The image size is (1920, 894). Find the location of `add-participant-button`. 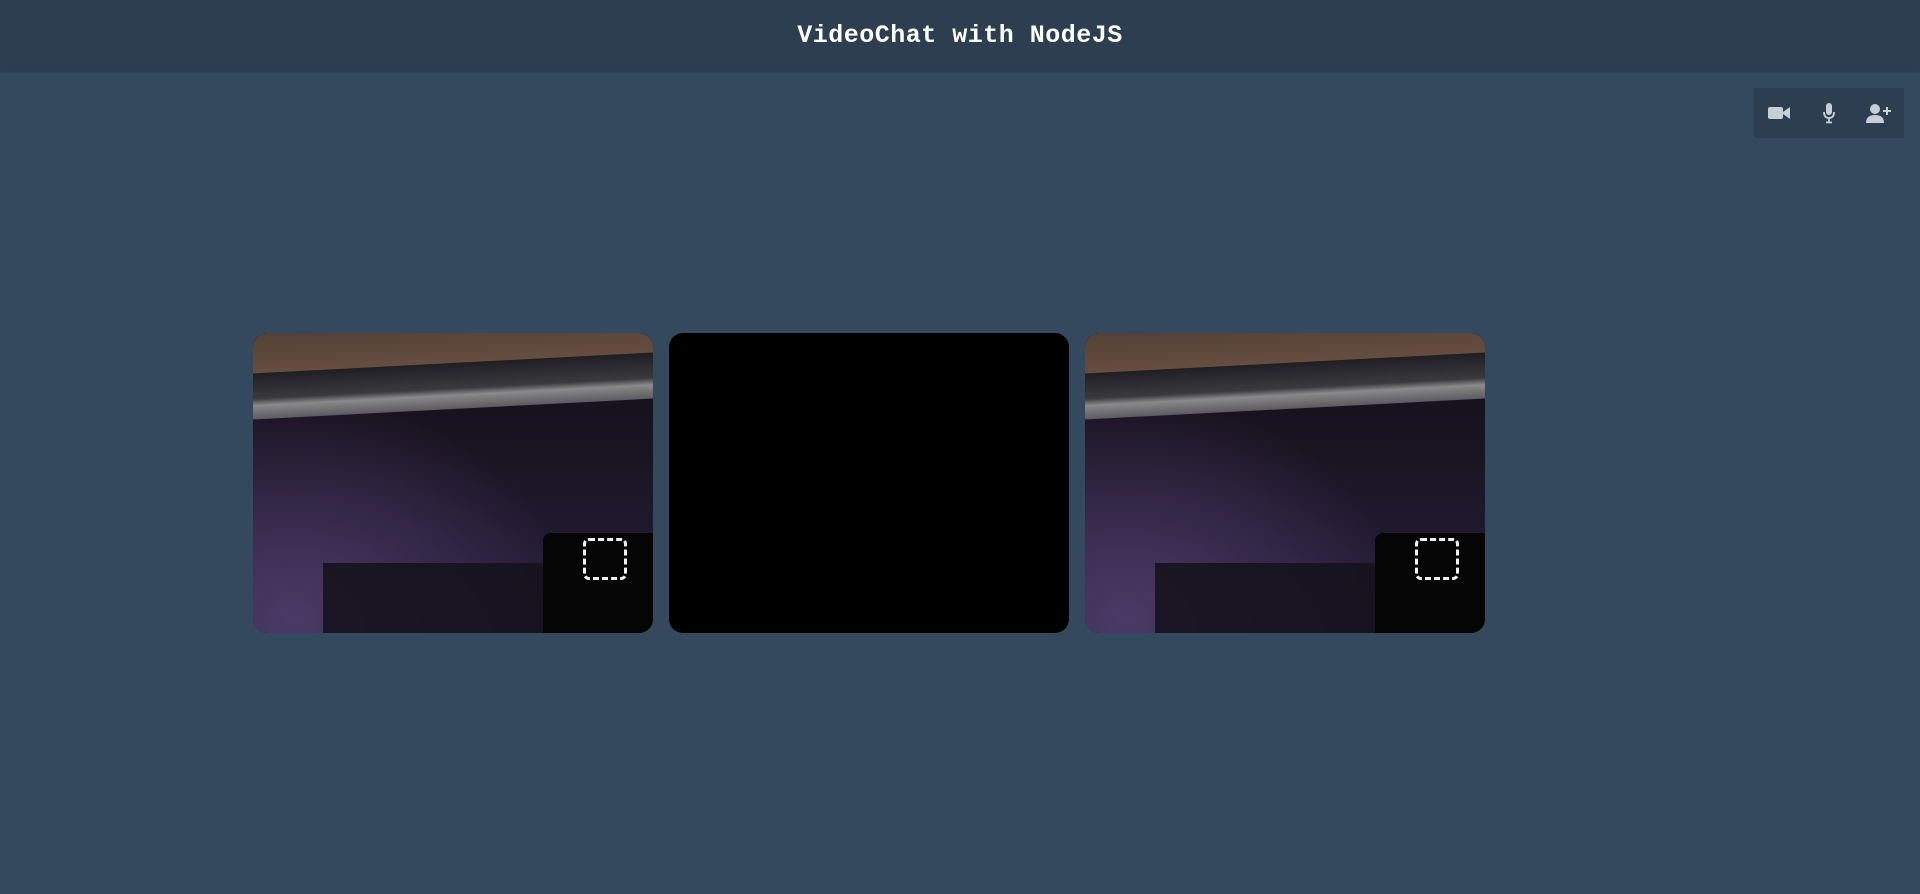

add-participant-button is located at coordinates (1879, 113).